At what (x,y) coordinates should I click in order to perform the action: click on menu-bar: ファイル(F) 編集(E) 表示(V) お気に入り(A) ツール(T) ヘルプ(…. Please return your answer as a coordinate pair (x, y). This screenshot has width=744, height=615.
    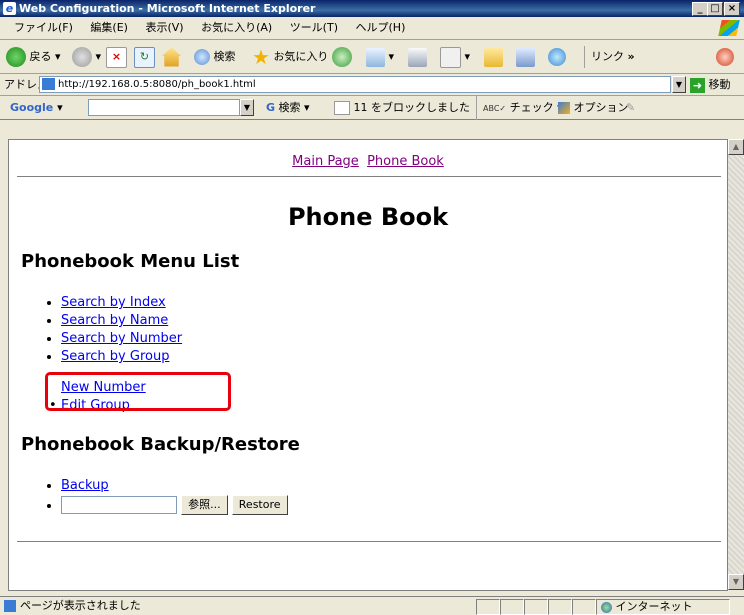
    Looking at the image, I should click on (372, 28).